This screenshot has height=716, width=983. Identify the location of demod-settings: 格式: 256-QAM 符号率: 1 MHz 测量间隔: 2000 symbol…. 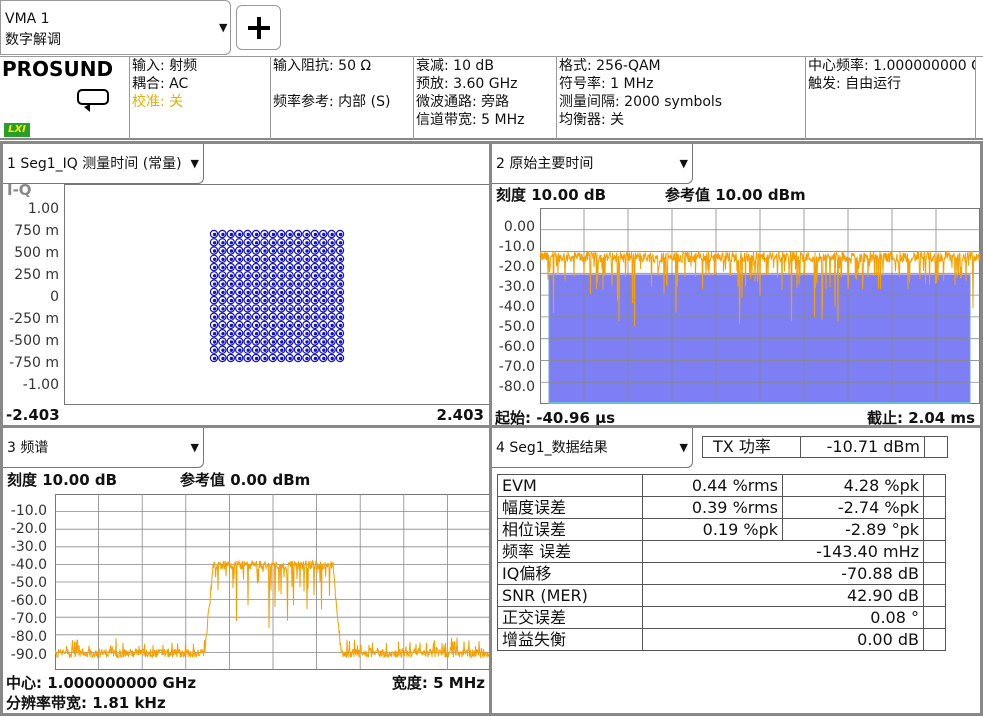
(681, 98).